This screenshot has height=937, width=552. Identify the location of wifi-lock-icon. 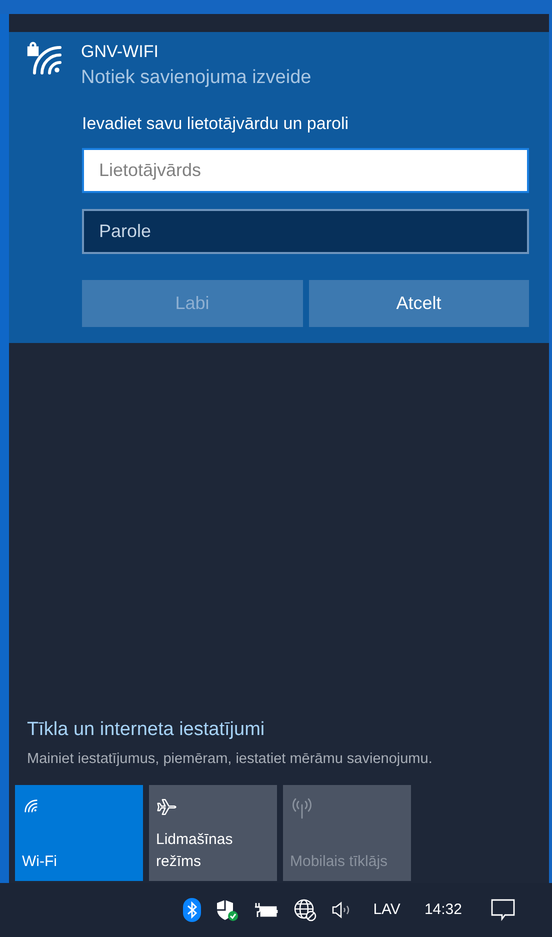
(45, 58).